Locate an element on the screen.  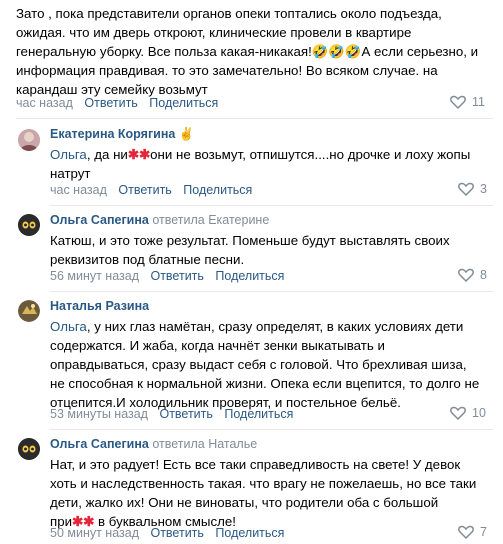
comment-time: 50 минут назад is located at coordinates (94, 533).